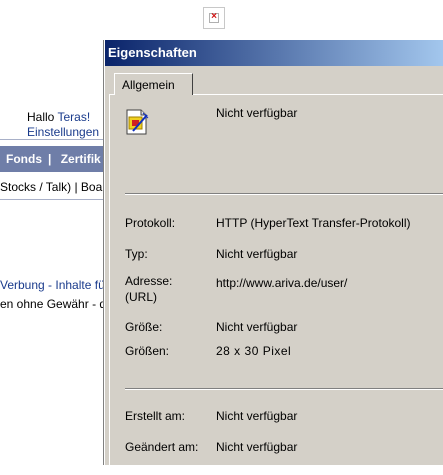 This screenshot has height=475, width=443. What do you see at coordinates (73, 117) in the screenshot?
I see `user-name-link: Teras!` at bounding box center [73, 117].